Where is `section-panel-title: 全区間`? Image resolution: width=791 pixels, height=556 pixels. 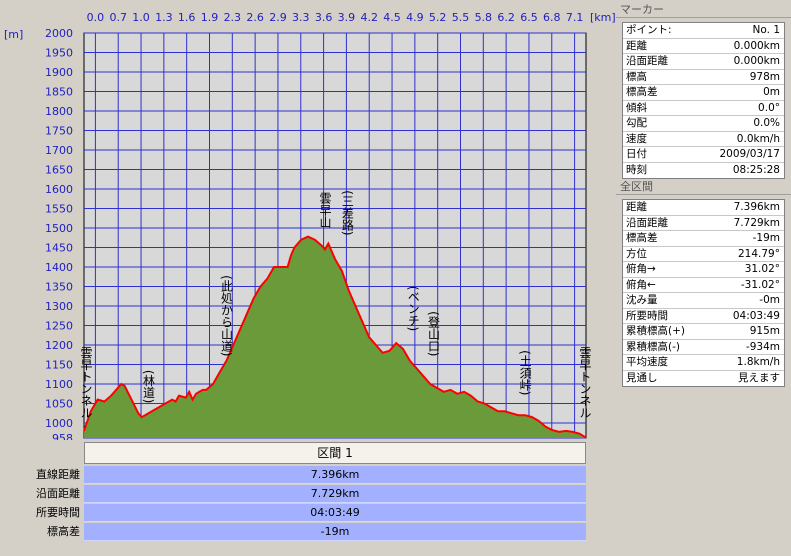
section-panel-title: 全区間 is located at coordinates (703, 187).